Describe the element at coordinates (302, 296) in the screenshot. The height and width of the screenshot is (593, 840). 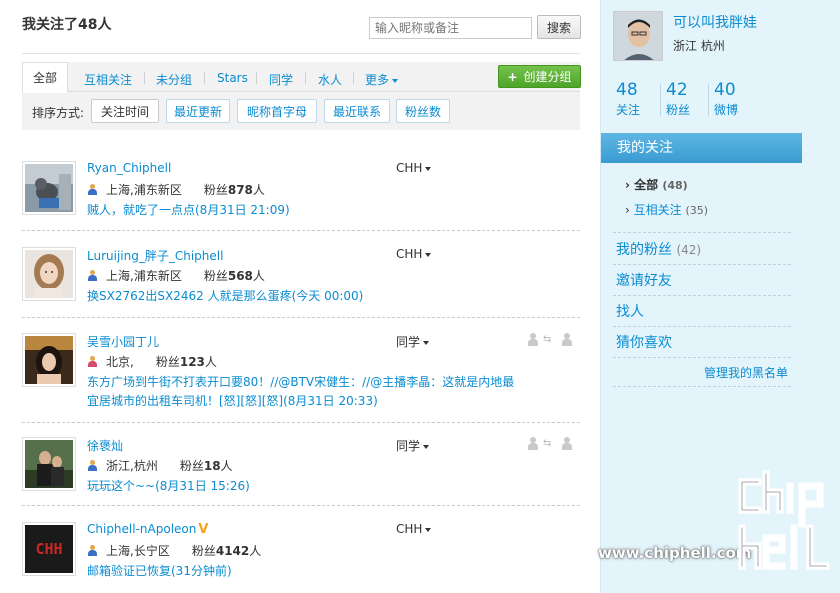
I see `latest-status: 换SX2762出SX2462 人就是那么蛋疼(今天 00:00)` at that location.